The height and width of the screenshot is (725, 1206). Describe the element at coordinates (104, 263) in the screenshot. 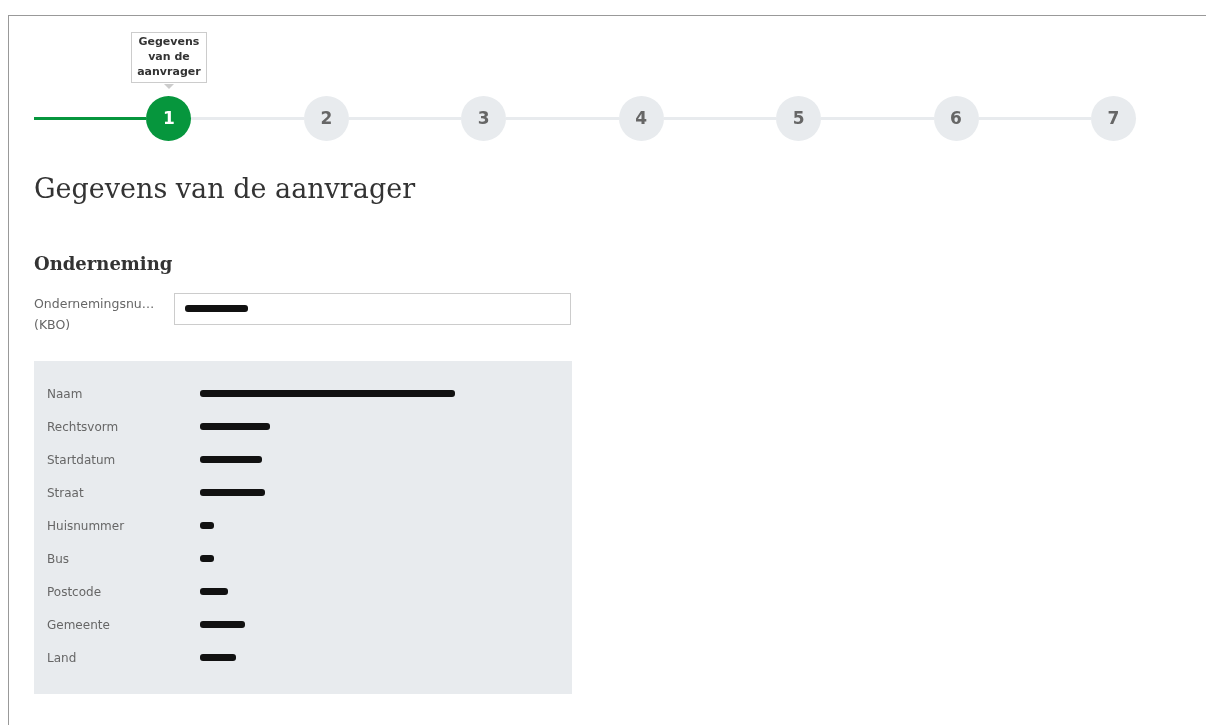

I see `section-heading: Onderneming` at that location.